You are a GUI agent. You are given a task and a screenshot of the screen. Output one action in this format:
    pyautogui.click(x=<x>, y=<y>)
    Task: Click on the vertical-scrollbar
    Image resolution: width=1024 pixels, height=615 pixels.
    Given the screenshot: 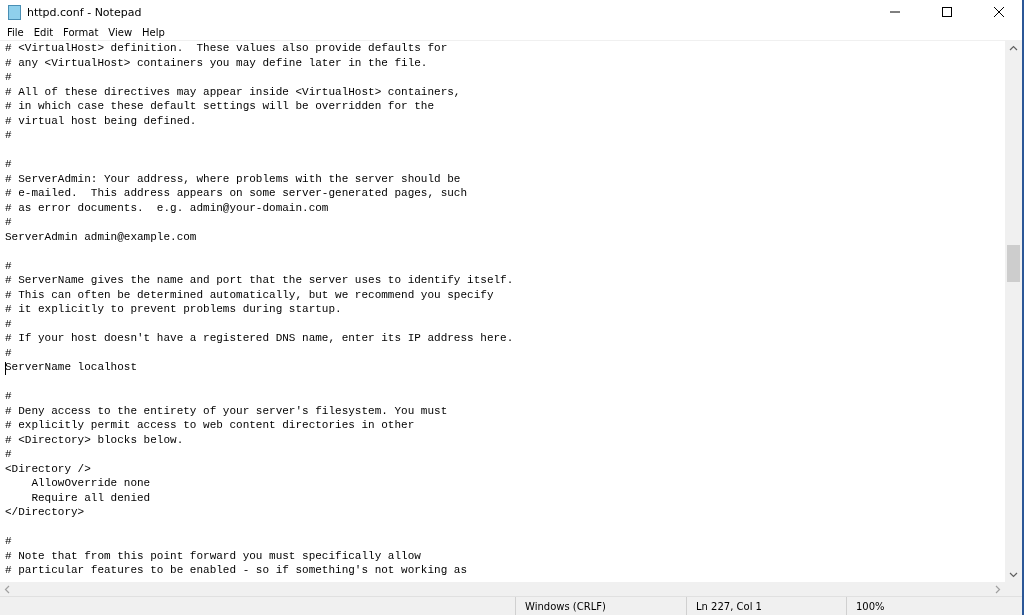 What is the action you would take?
    pyautogui.click(x=1013, y=311)
    